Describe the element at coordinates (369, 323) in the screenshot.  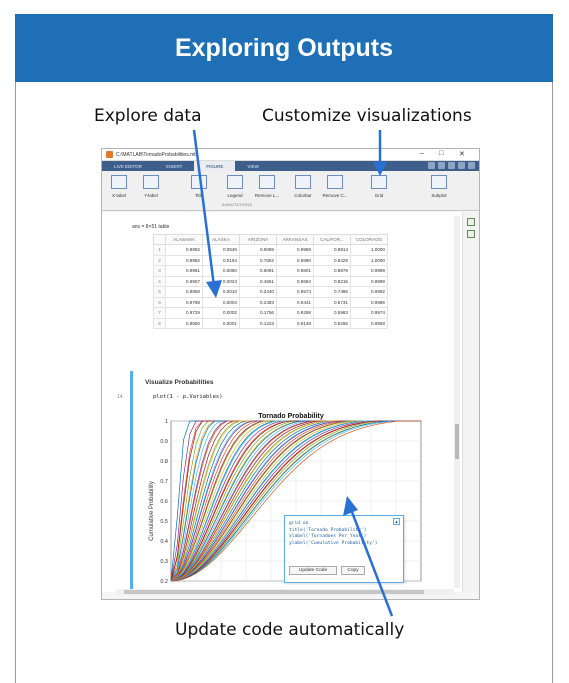
I see `table-cell: 0.9958` at that location.